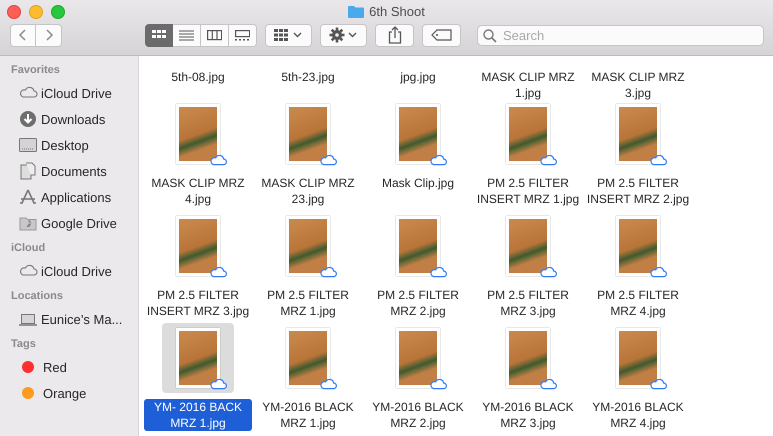 Image resolution: width=773 pixels, height=436 pixels. I want to click on documents-icon, so click(28, 171).